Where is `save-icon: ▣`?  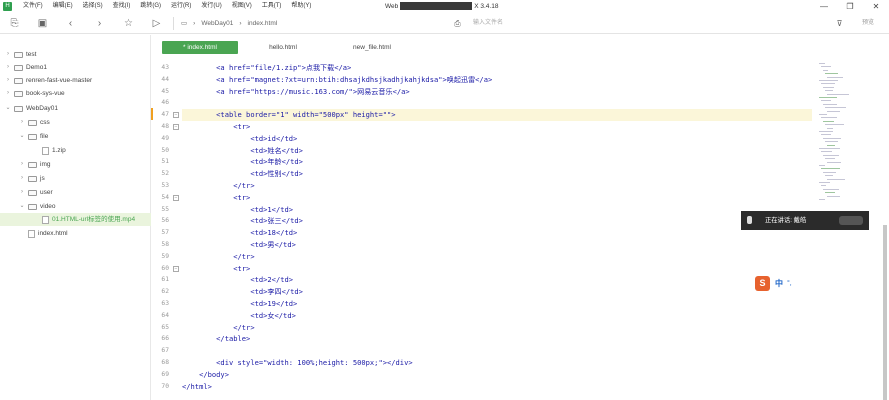 save-icon: ▣ is located at coordinates (42, 23).